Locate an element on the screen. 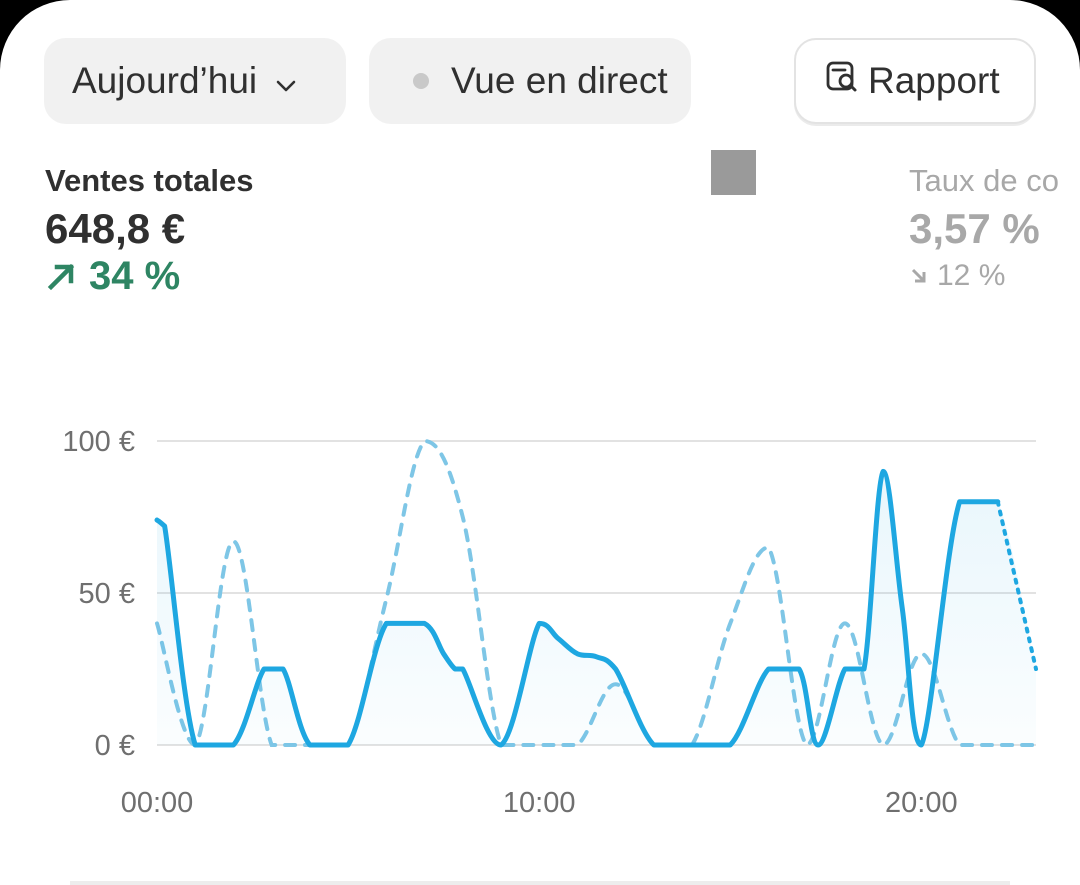  metric-value: 648,8 € is located at coordinates (115, 228).